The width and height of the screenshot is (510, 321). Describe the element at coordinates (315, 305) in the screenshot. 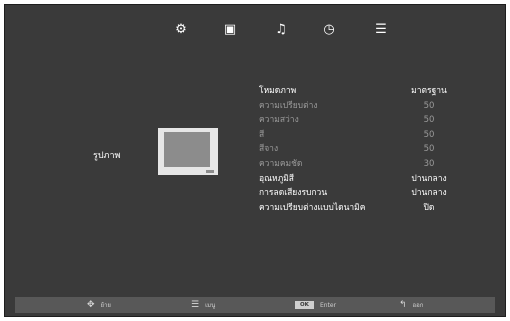

I see `hint-enter: OK Enter` at that location.